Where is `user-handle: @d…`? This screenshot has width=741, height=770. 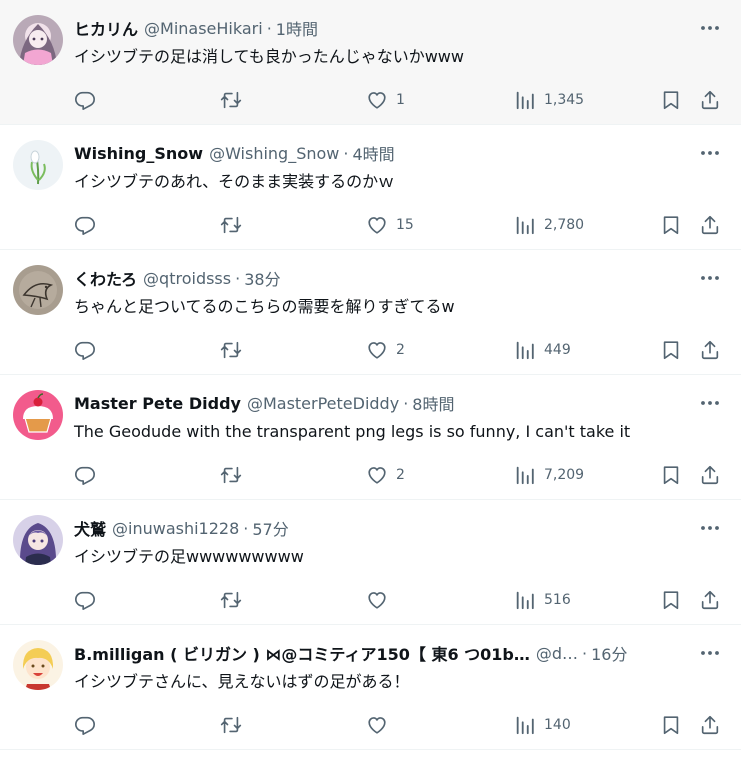
user-handle: @d… is located at coordinates (557, 653).